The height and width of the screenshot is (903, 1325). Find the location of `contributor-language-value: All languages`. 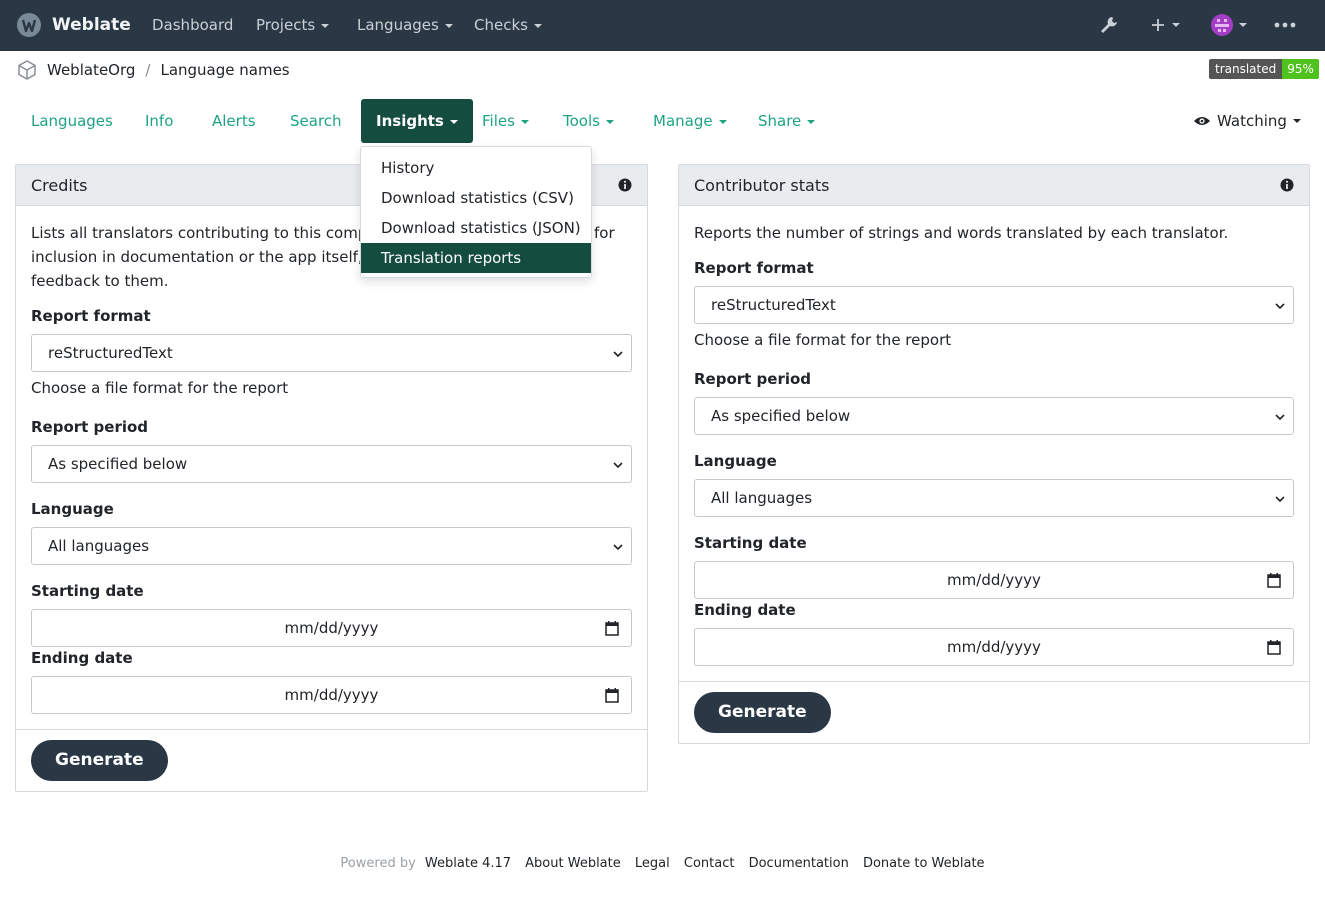

contributor-language-value: All languages is located at coordinates (762, 498).